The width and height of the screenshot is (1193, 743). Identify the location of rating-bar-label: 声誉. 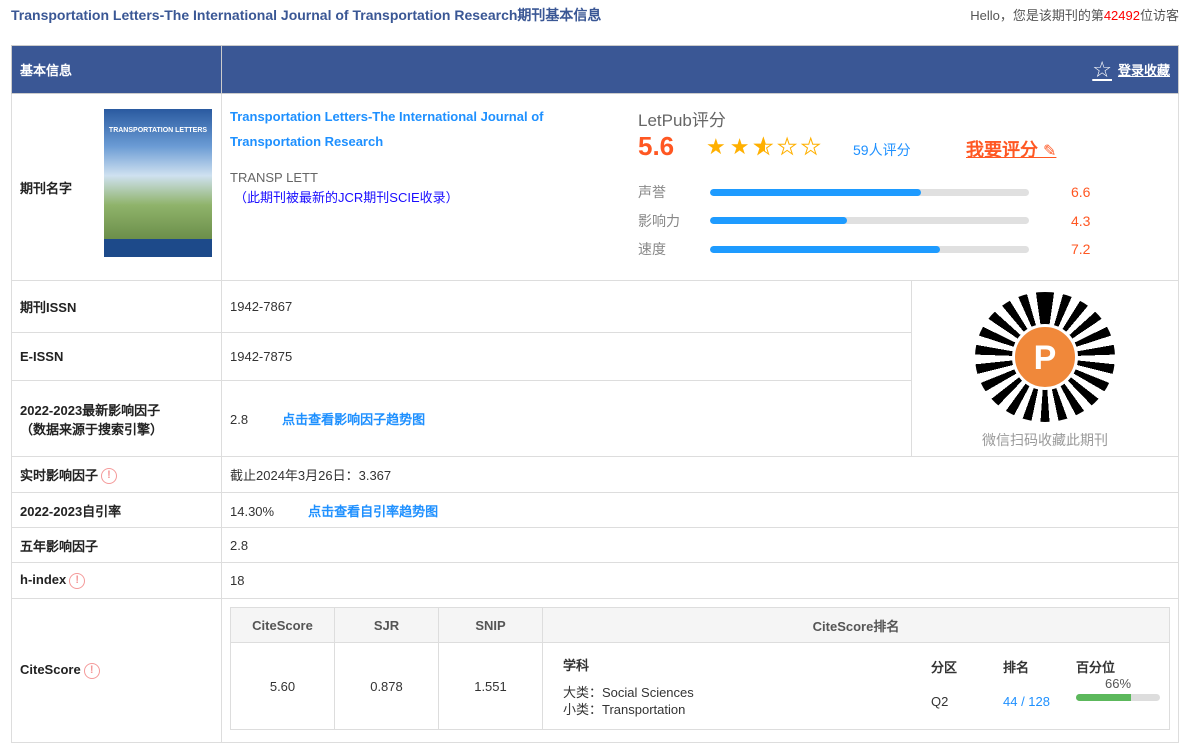
(652, 192).